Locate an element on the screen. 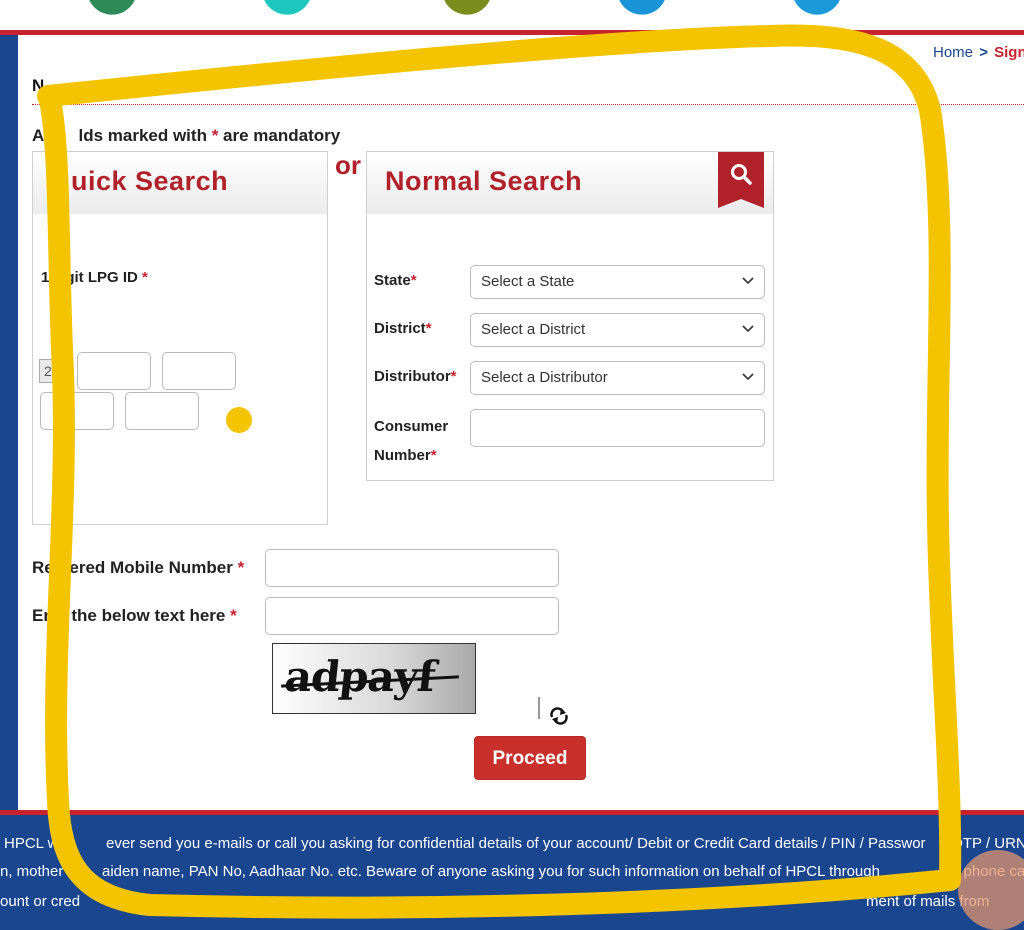 This screenshot has height=930, width=1024. distributor-label-text: Distributor is located at coordinates (412, 376).